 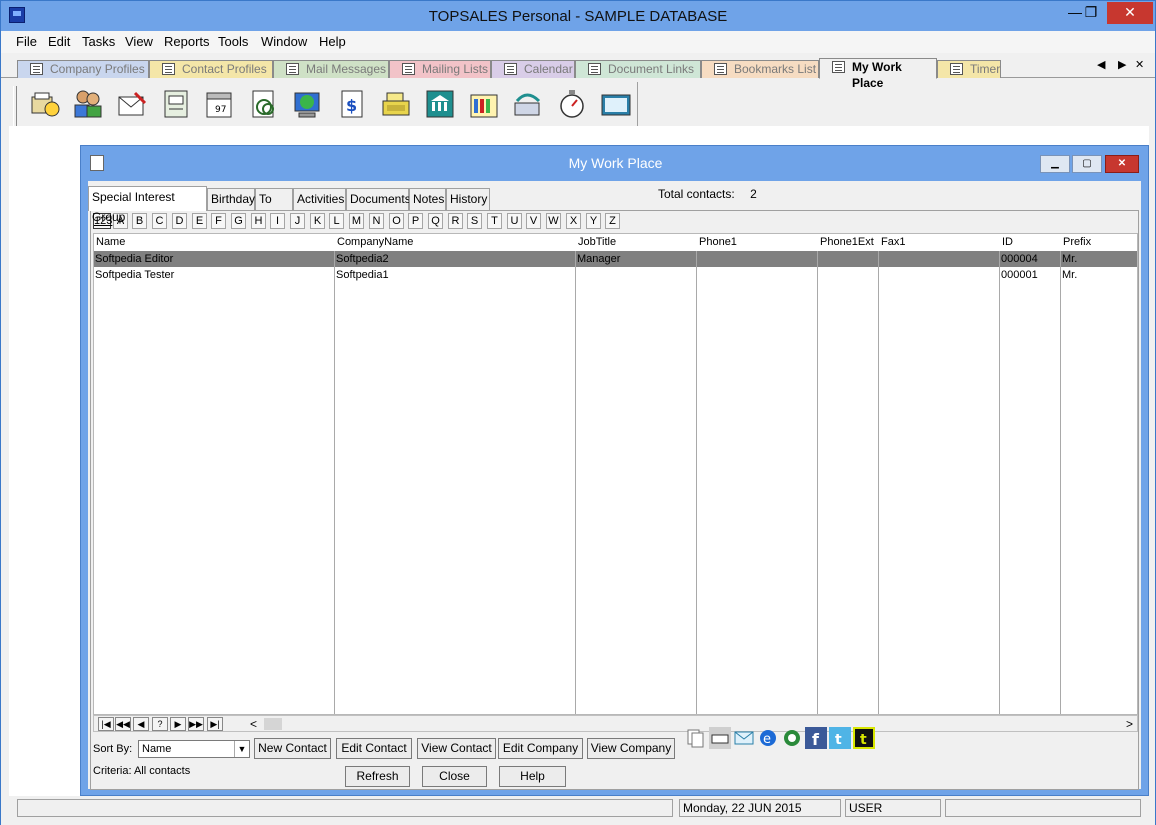 I want to click on alpha-filter-x: X, so click(x=573, y=221).